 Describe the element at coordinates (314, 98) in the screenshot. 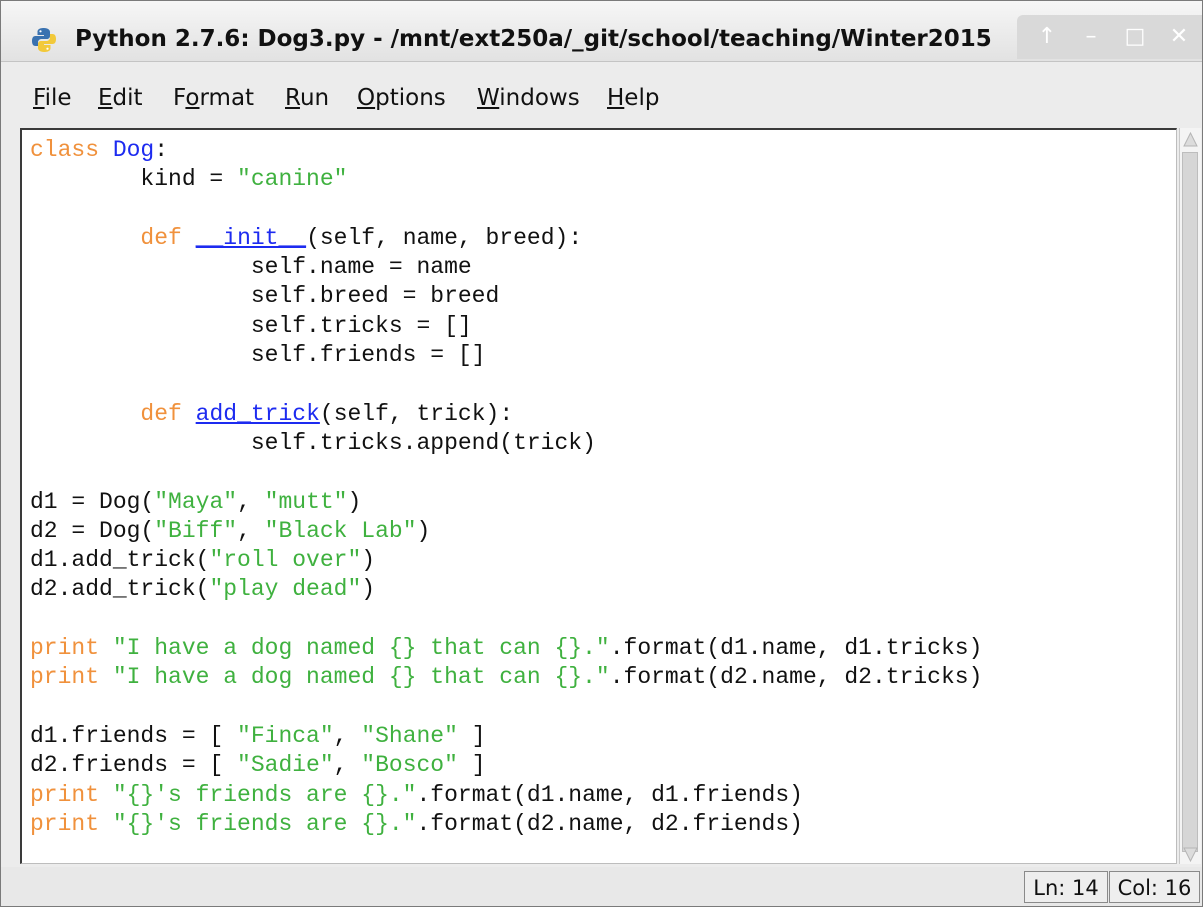

I see `menu-run-label: un` at that location.